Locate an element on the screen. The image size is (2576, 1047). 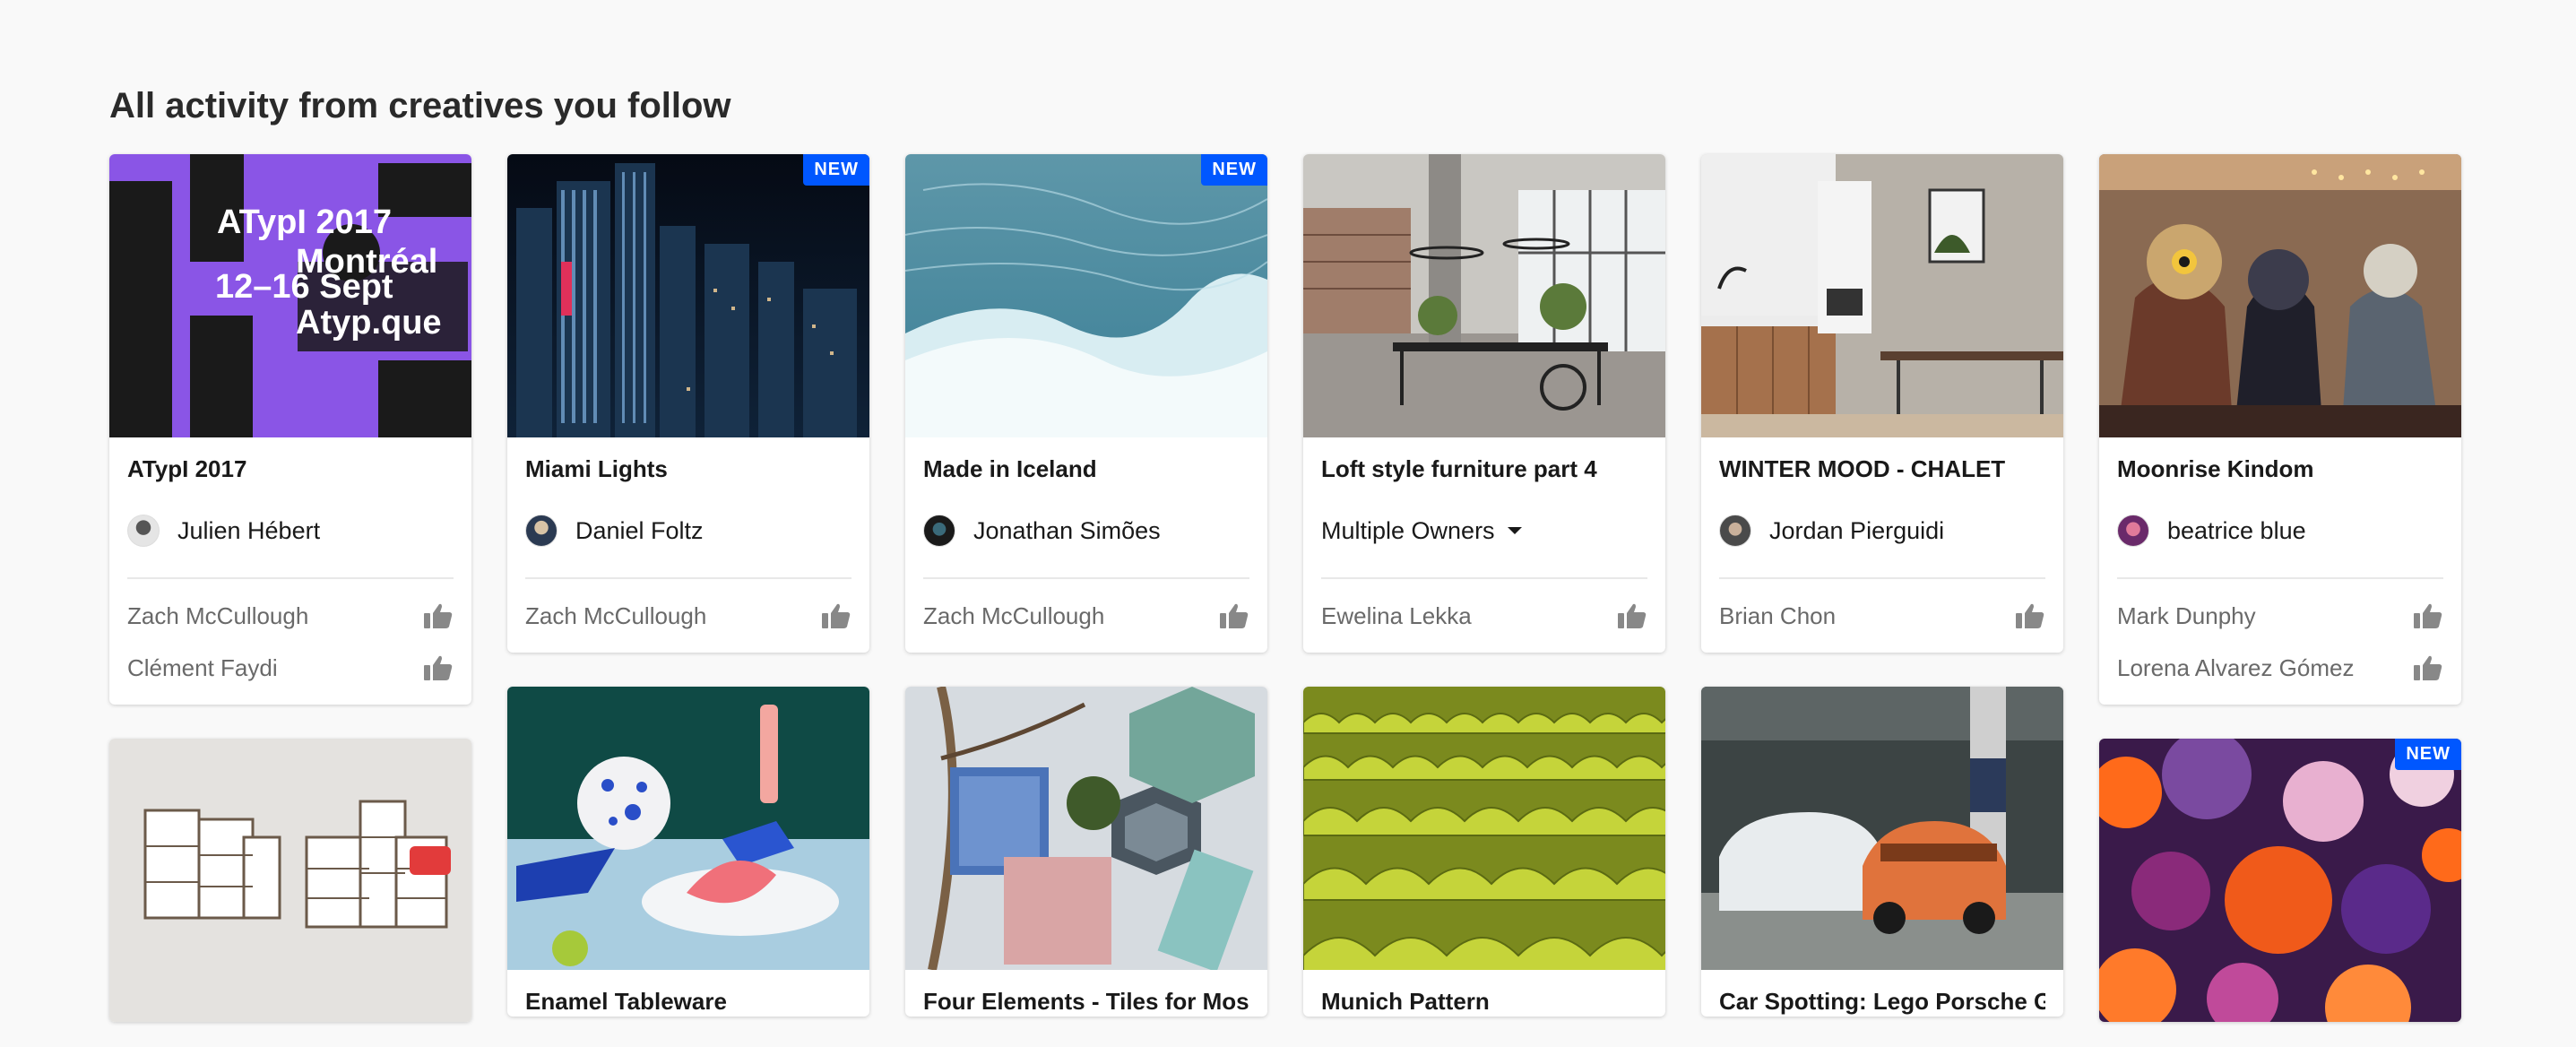
appreciations-list: Zach McCullough Clément Faydi is located at coordinates (290, 642).